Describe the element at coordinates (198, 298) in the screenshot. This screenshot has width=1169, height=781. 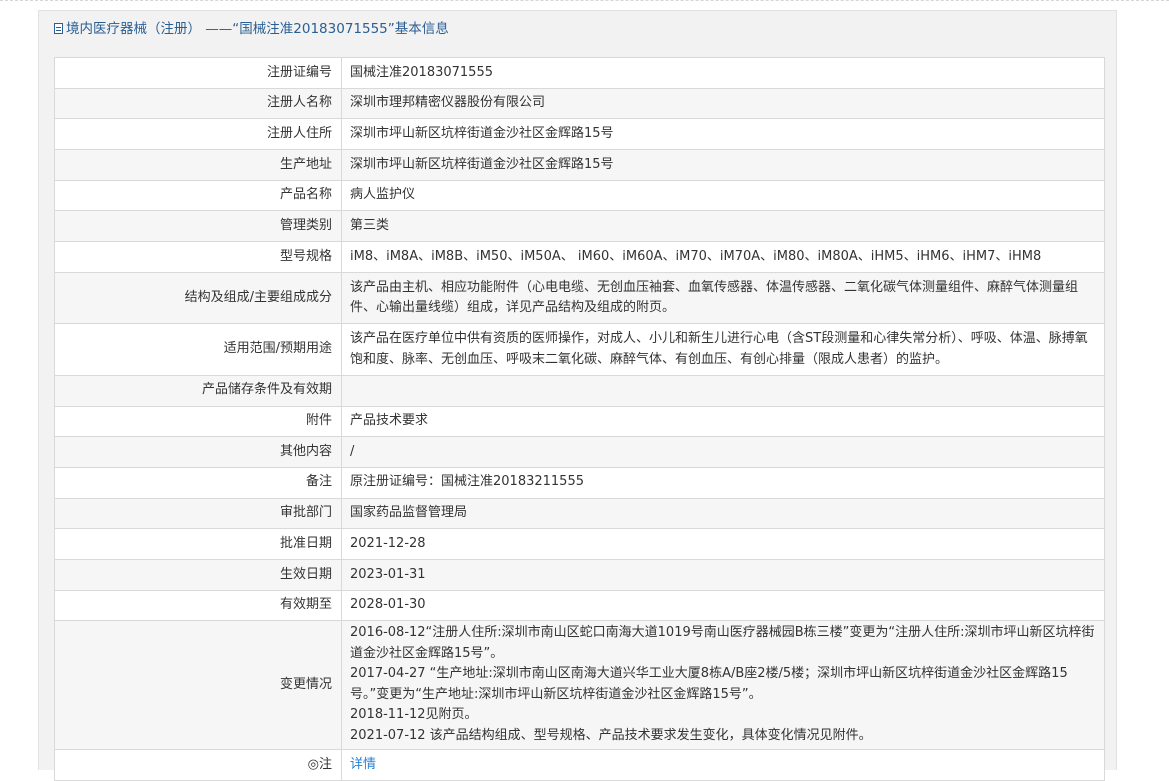
I see `row-label: 结构及组成/主要组成成分` at that location.